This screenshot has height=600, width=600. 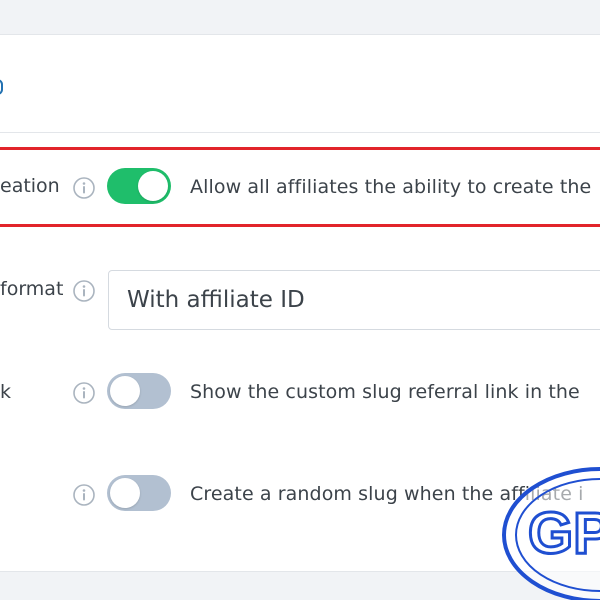 I want to click on slug-format-selected-value: With affiliate ID, so click(x=216, y=300).